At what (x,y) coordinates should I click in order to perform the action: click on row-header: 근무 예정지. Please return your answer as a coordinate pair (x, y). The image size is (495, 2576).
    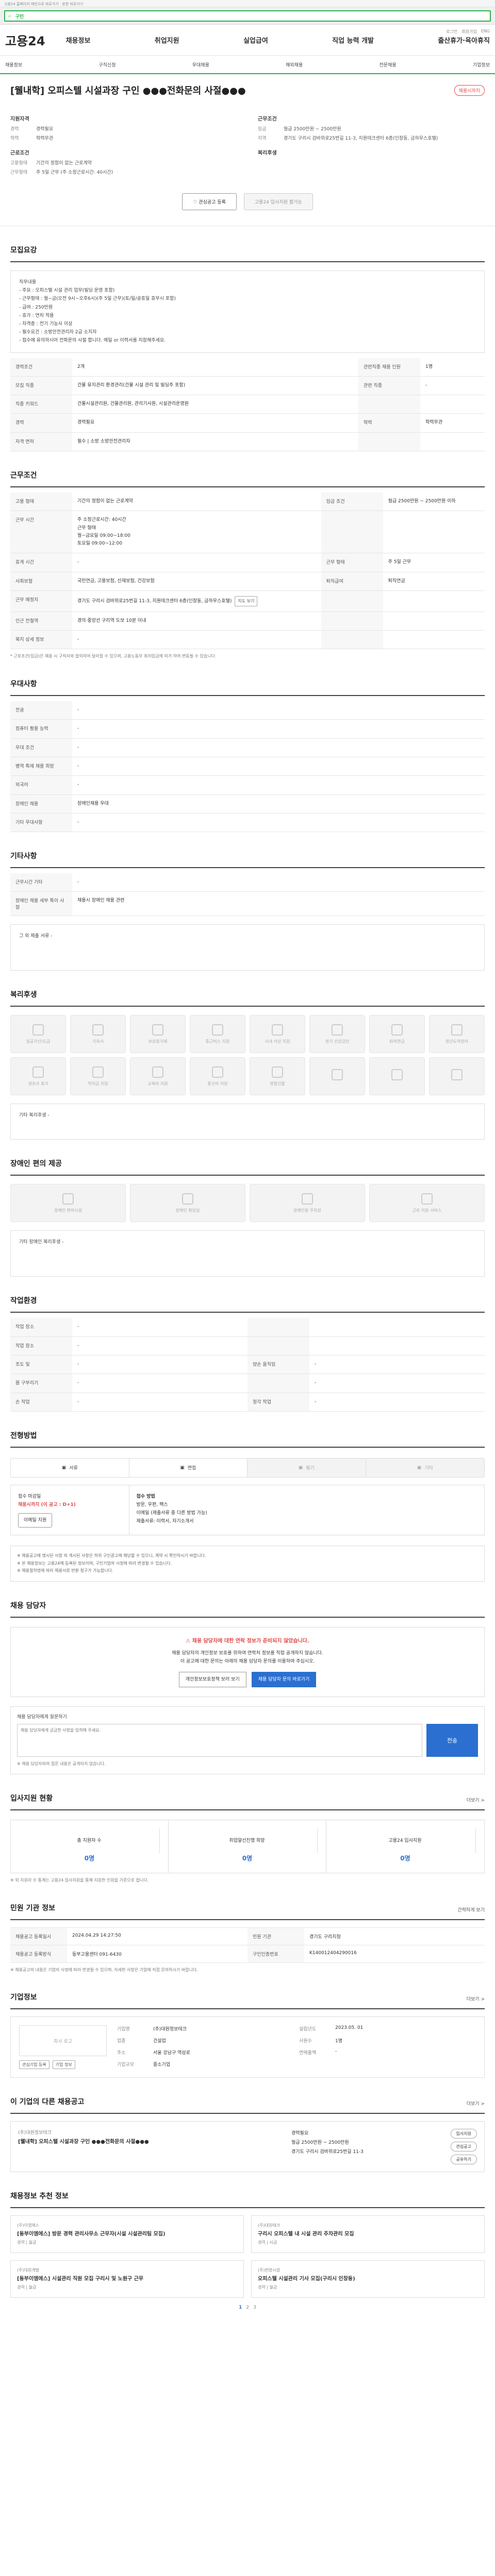
    Looking at the image, I should click on (41, 601).